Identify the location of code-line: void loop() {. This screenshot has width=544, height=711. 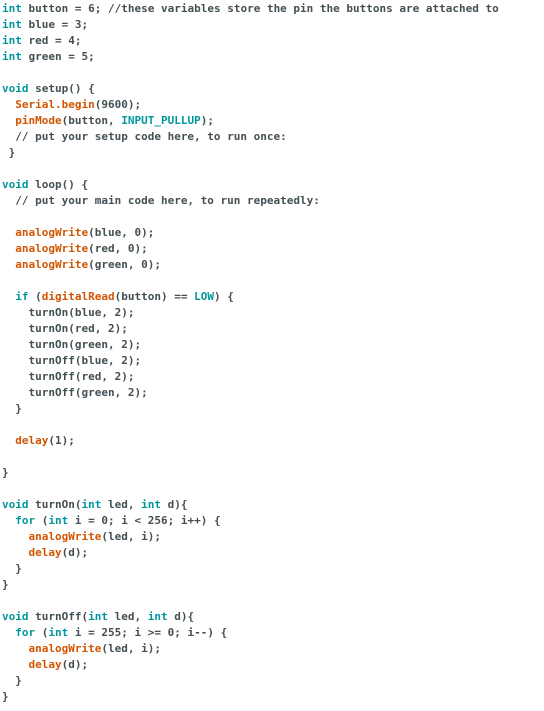
(272, 185).